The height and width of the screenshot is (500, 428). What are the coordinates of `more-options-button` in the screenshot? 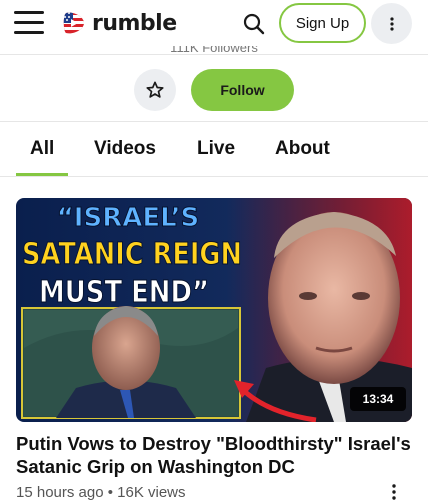 It's located at (391, 23).